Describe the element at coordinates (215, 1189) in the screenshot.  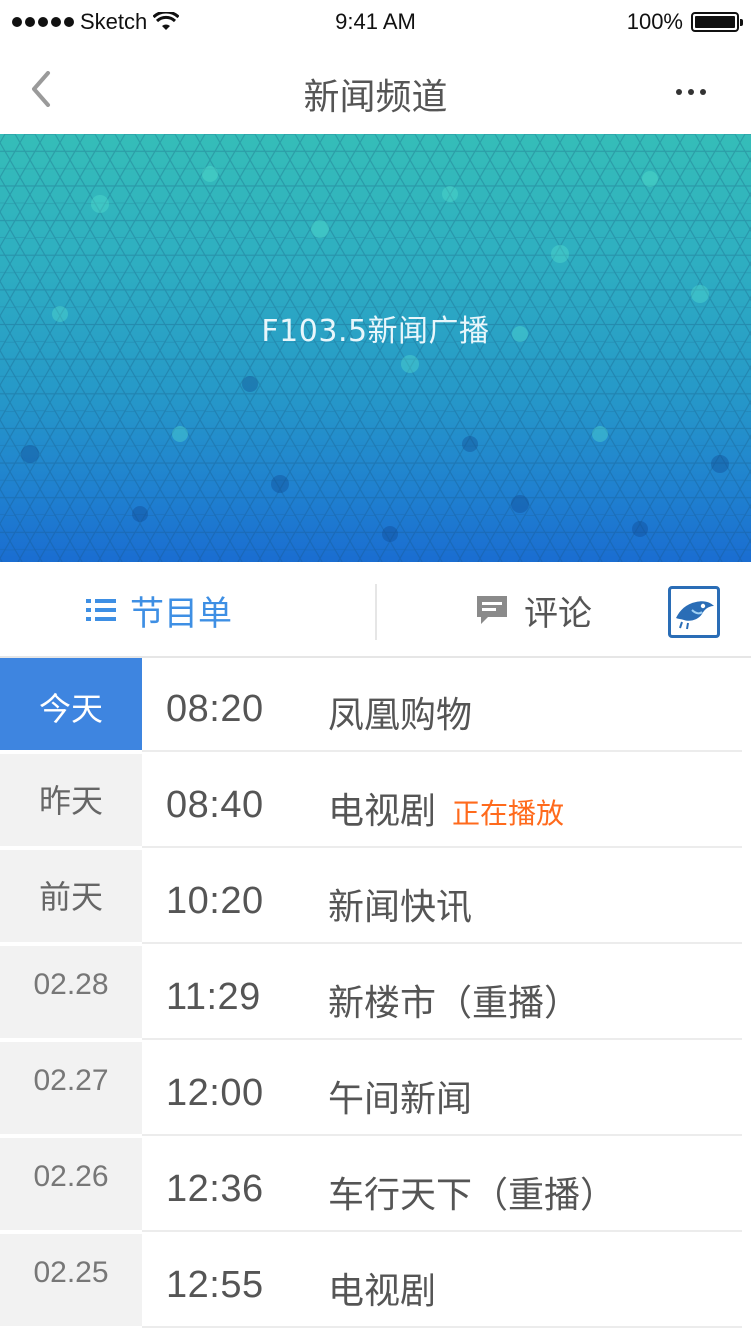
I see `program-time: 12:36` at that location.